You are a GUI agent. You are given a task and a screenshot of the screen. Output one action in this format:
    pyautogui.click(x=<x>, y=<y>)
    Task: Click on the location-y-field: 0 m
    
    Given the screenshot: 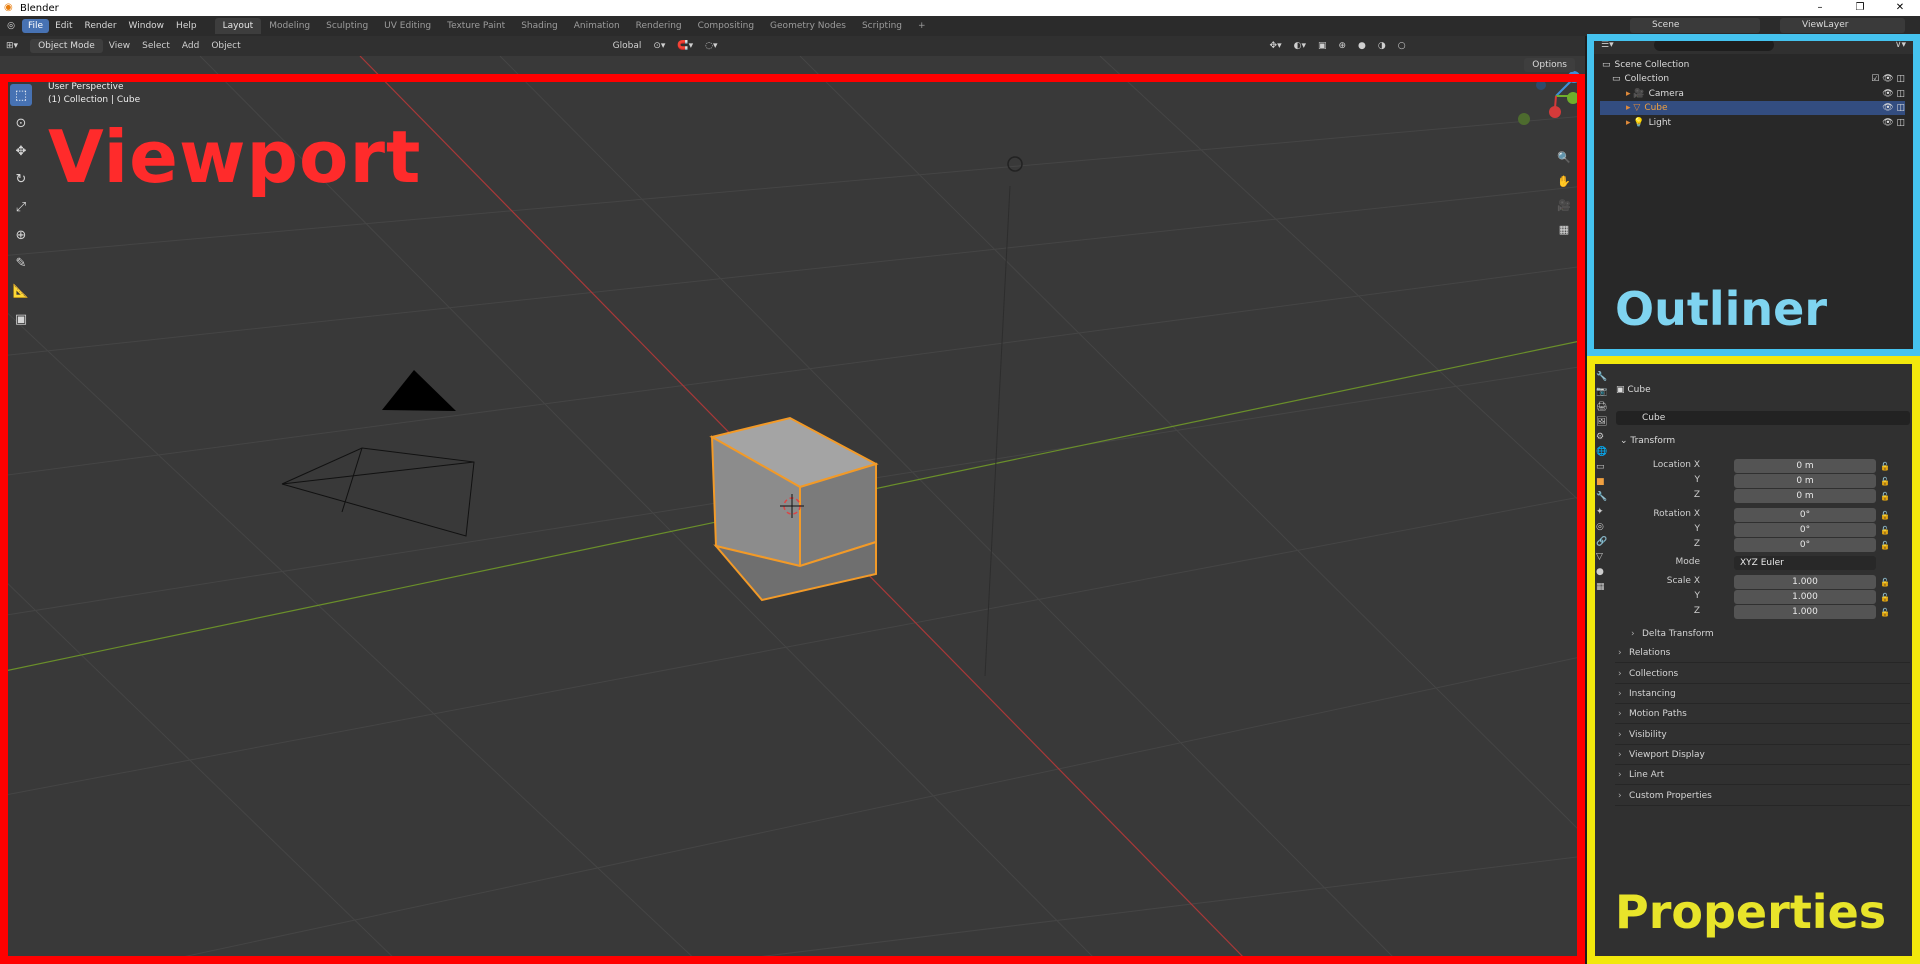 What is the action you would take?
    pyautogui.click(x=1805, y=481)
    